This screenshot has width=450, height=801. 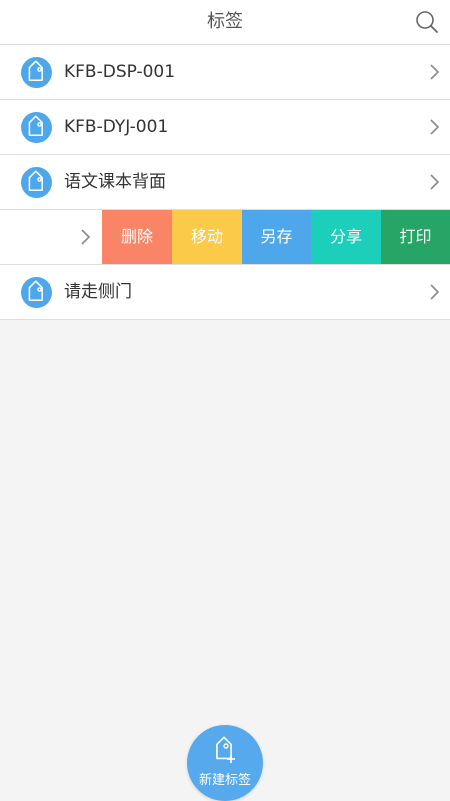 What do you see at coordinates (207, 237) in the screenshot?
I see `move-button: 移动` at bounding box center [207, 237].